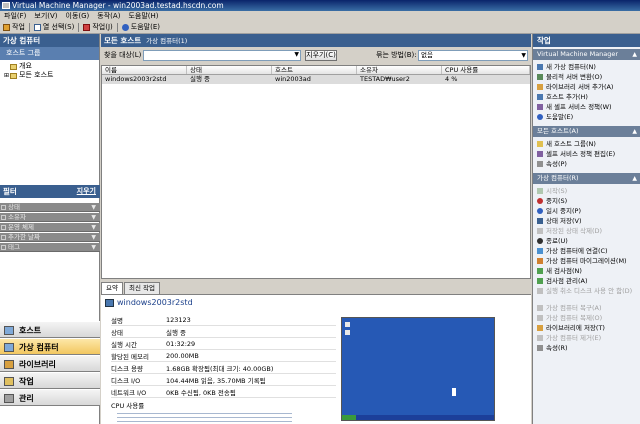 This screenshot has height=424, width=640. What do you see at coordinates (588, 221) in the screenshot?
I see `action-item: 상태 저장(V)` at bounding box center [588, 221].